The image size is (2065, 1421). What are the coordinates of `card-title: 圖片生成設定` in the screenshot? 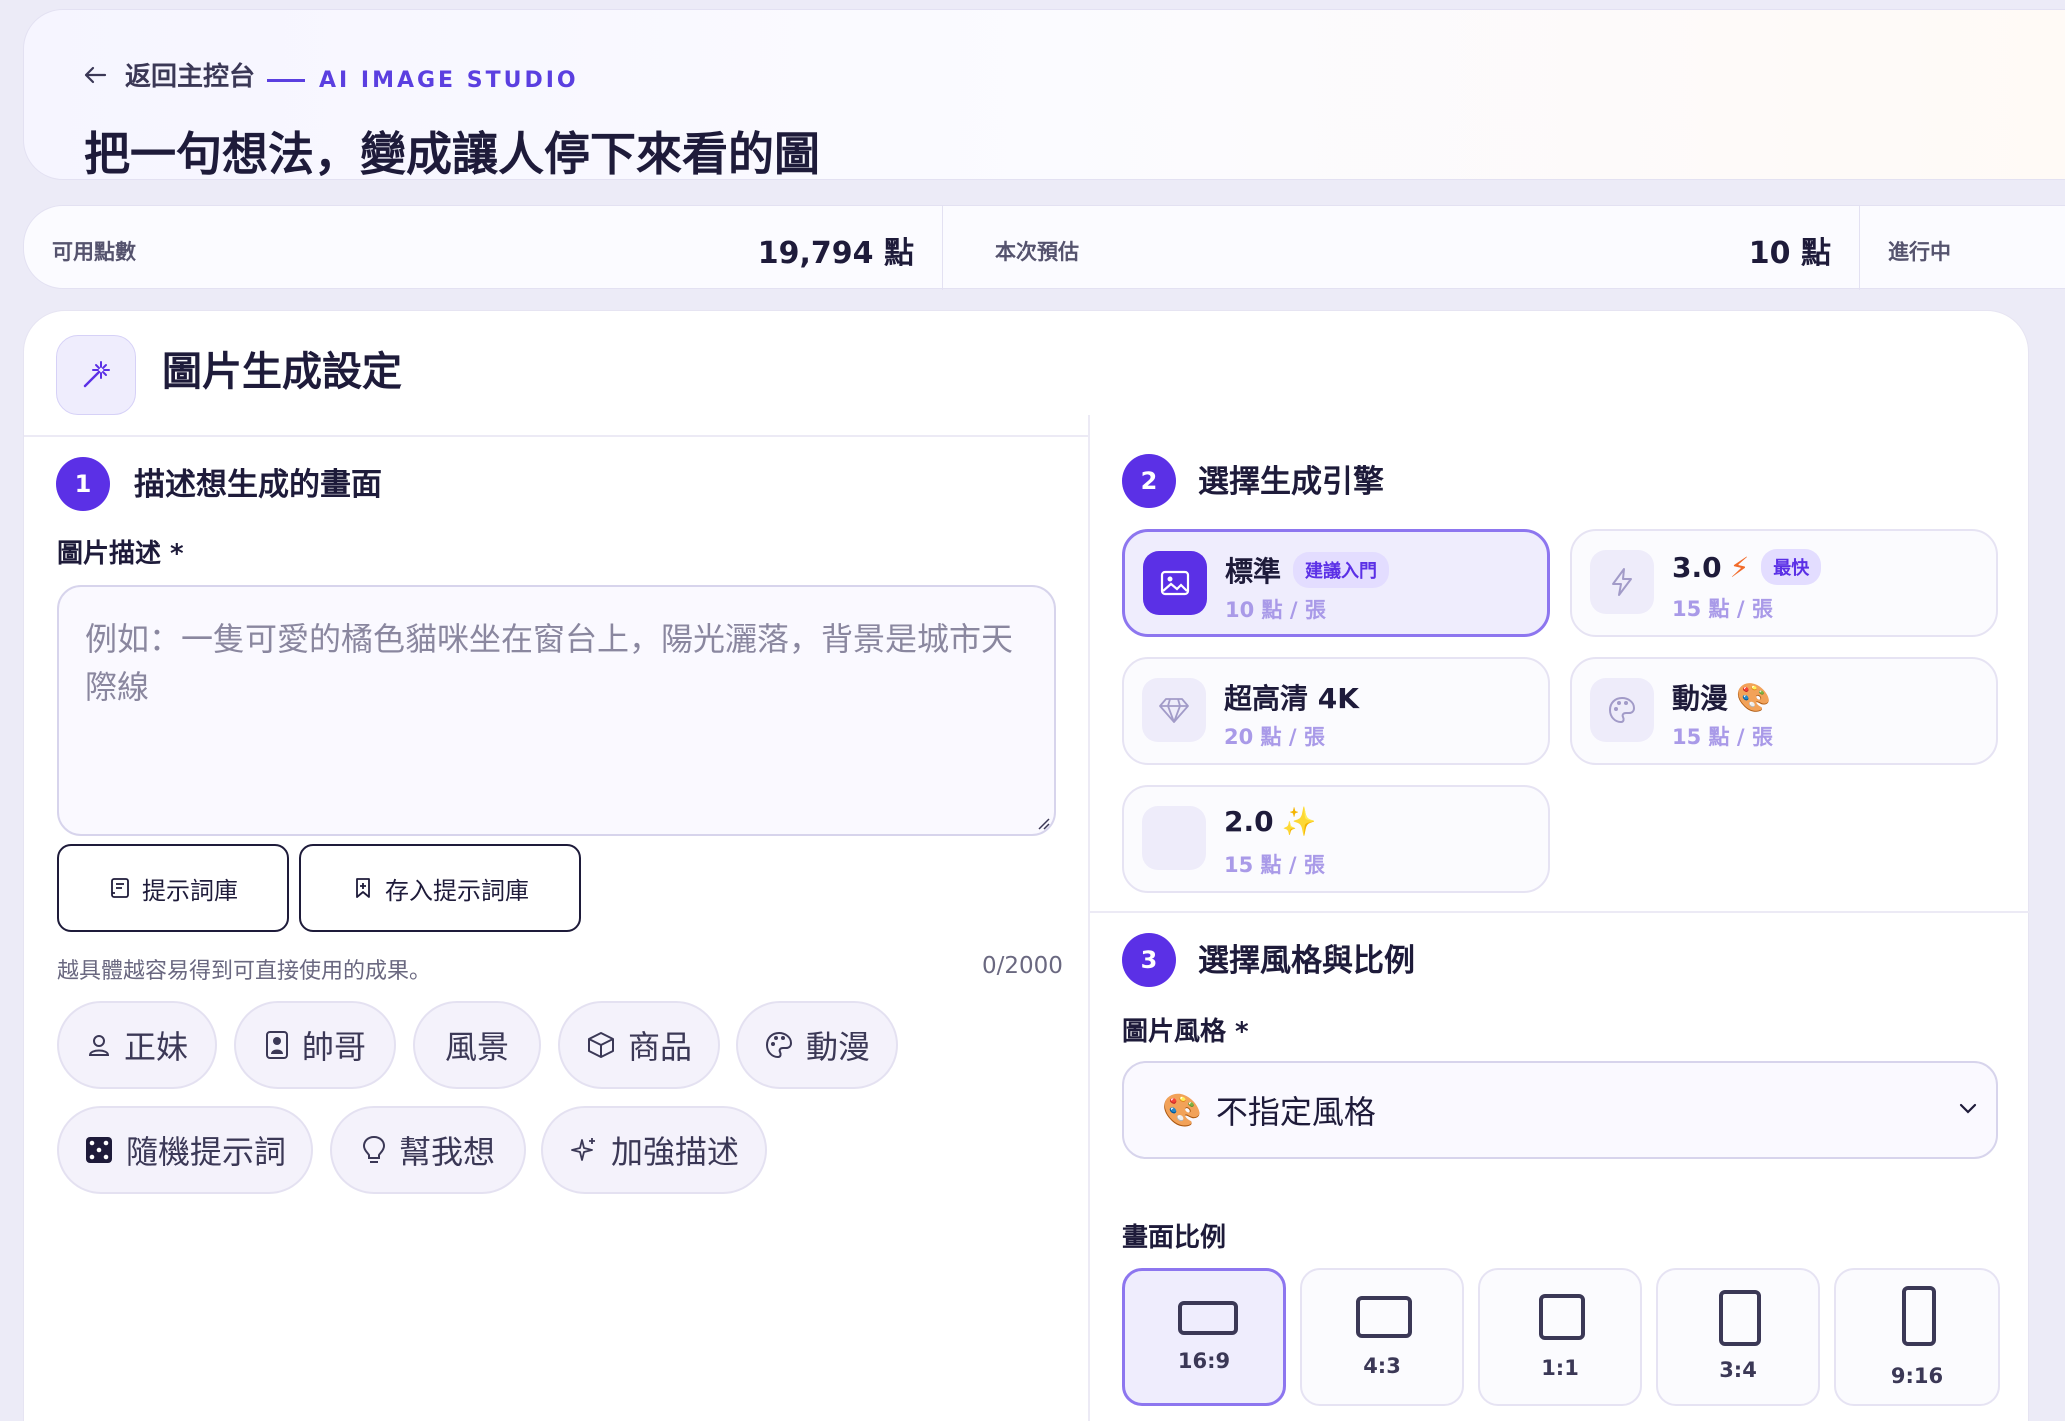 It's located at (282, 372).